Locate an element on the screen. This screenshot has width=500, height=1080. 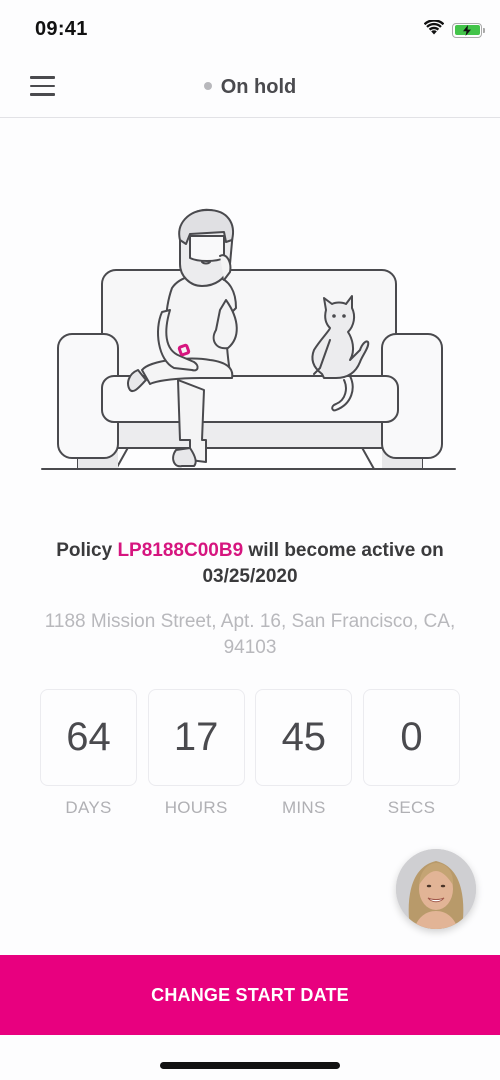
battery-charging-icon is located at coordinates (468, 30).